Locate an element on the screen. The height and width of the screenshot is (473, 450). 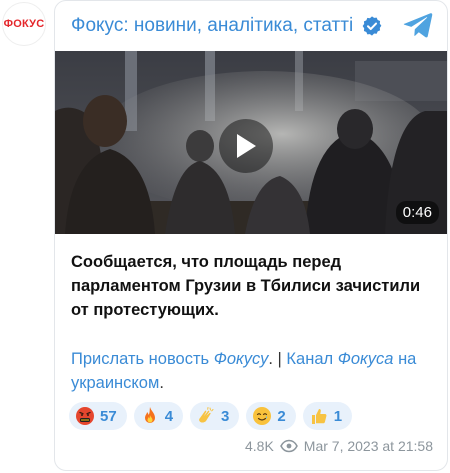
eye-icon is located at coordinates (288, 446).